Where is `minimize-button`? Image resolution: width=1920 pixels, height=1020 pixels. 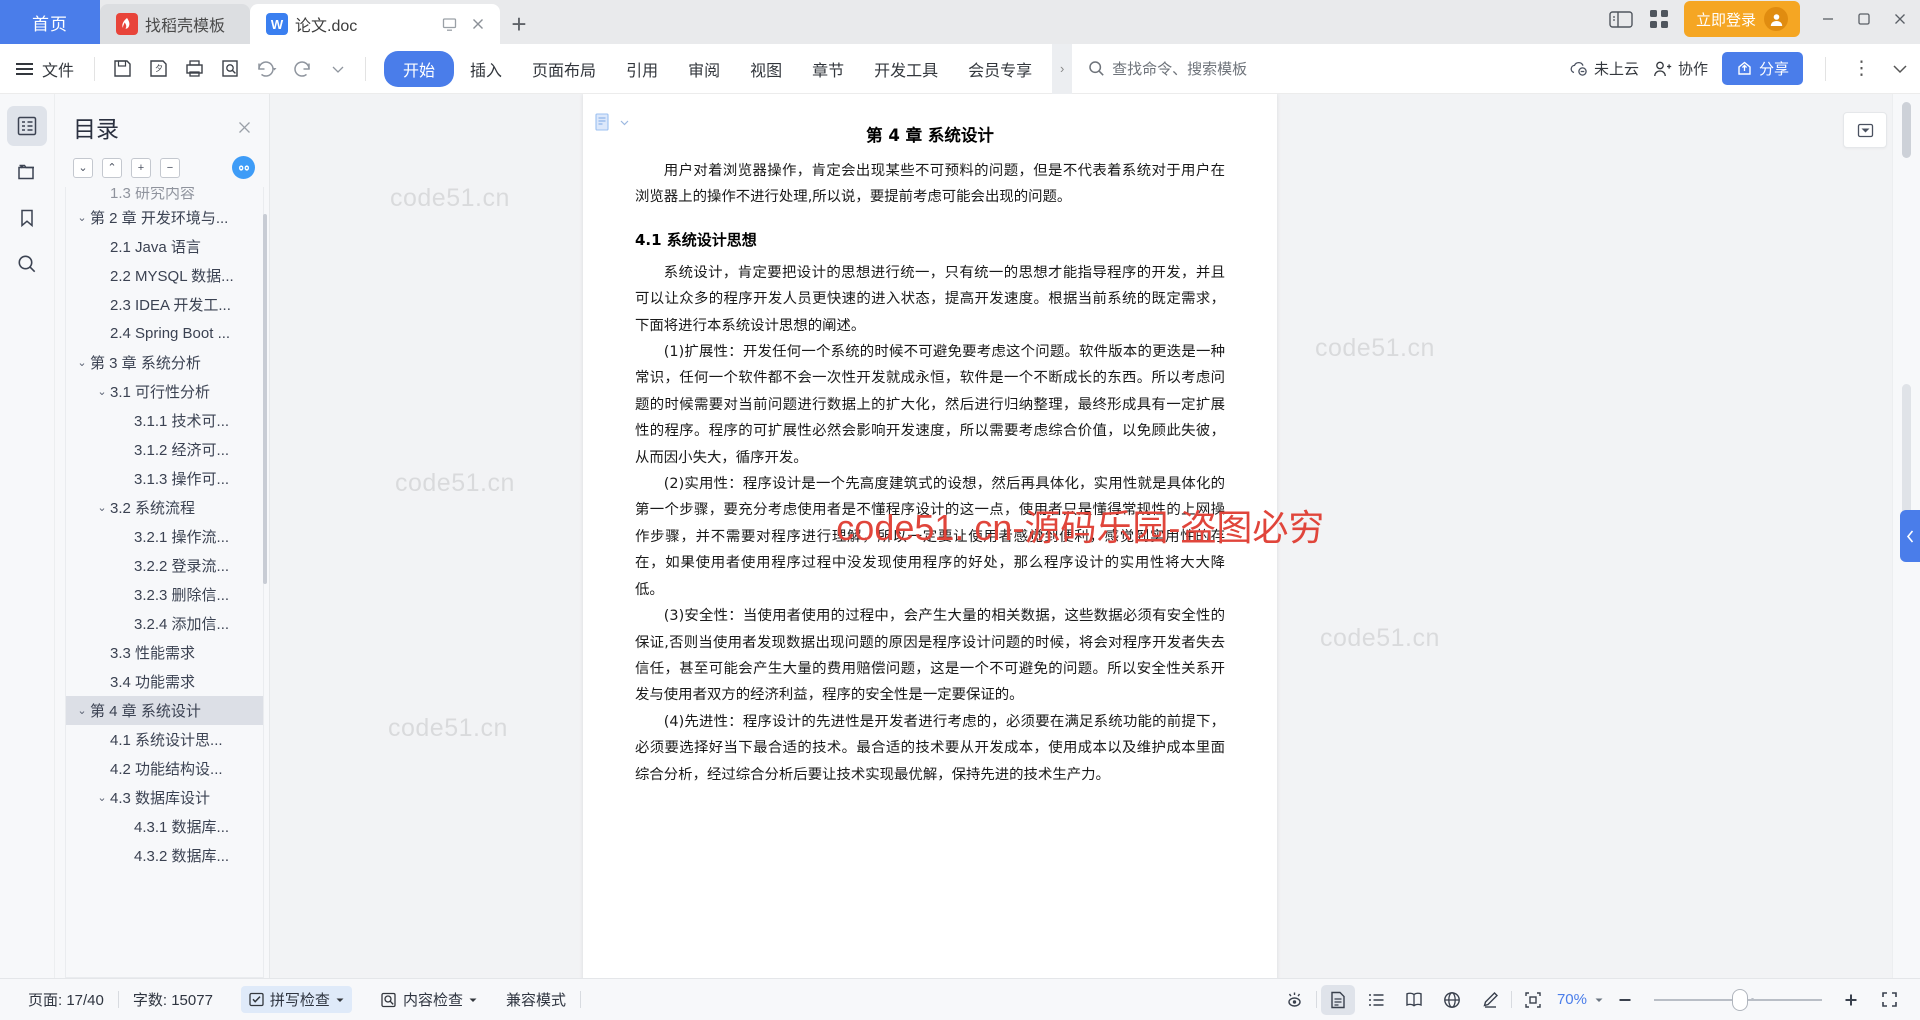 minimize-button is located at coordinates (1828, 19).